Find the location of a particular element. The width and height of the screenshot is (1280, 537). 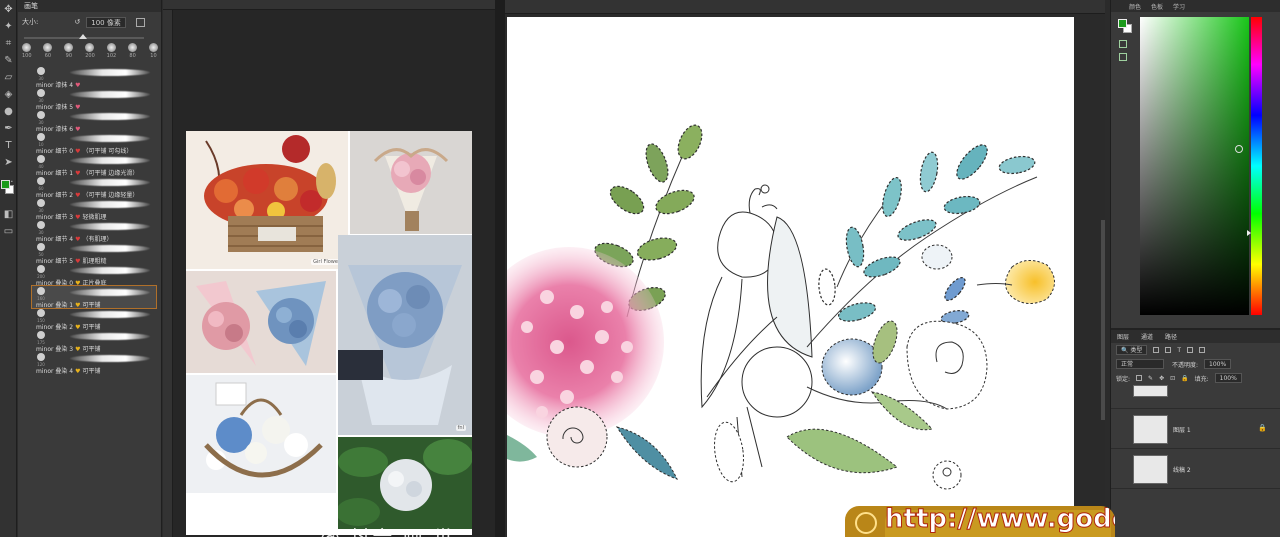

lock-transparent-icon is located at coordinates (1139, 378).